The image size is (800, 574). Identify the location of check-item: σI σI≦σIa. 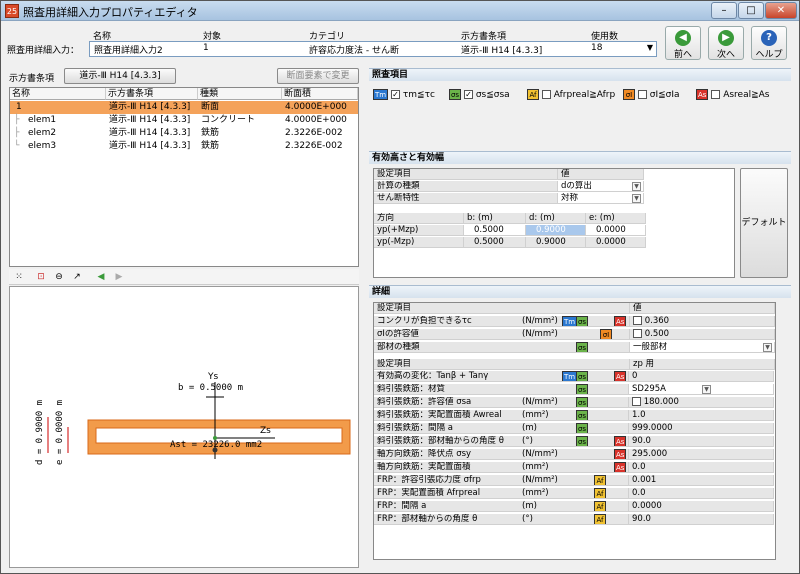
(651, 94).